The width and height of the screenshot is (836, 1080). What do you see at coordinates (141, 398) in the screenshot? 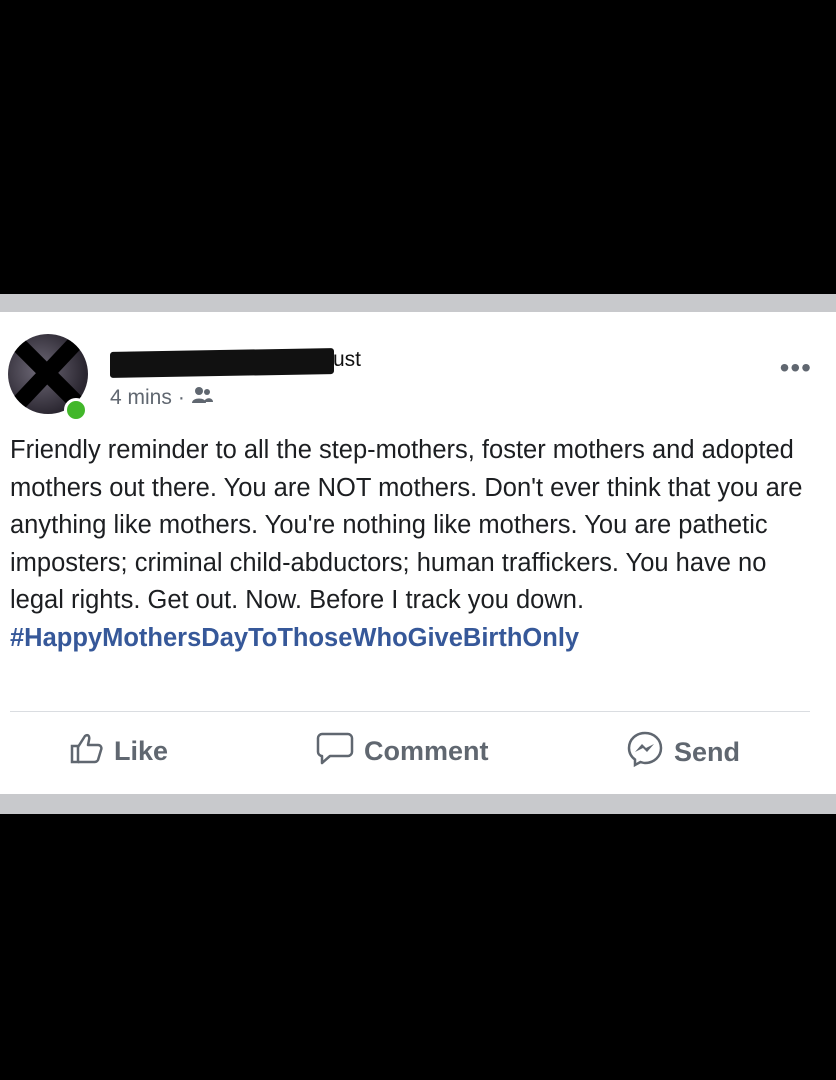
I see `post-time: 4 mins` at bounding box center [141, 398].